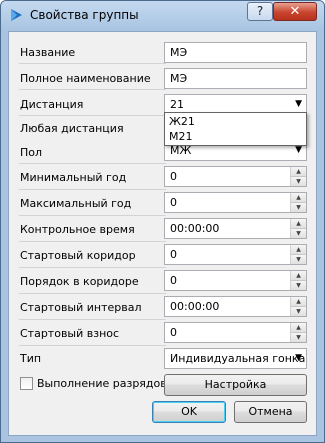  What do you see at coordinates (189, 412) in the screenshot?
I see `ok-button: OK` at bounding box center [189, 412].